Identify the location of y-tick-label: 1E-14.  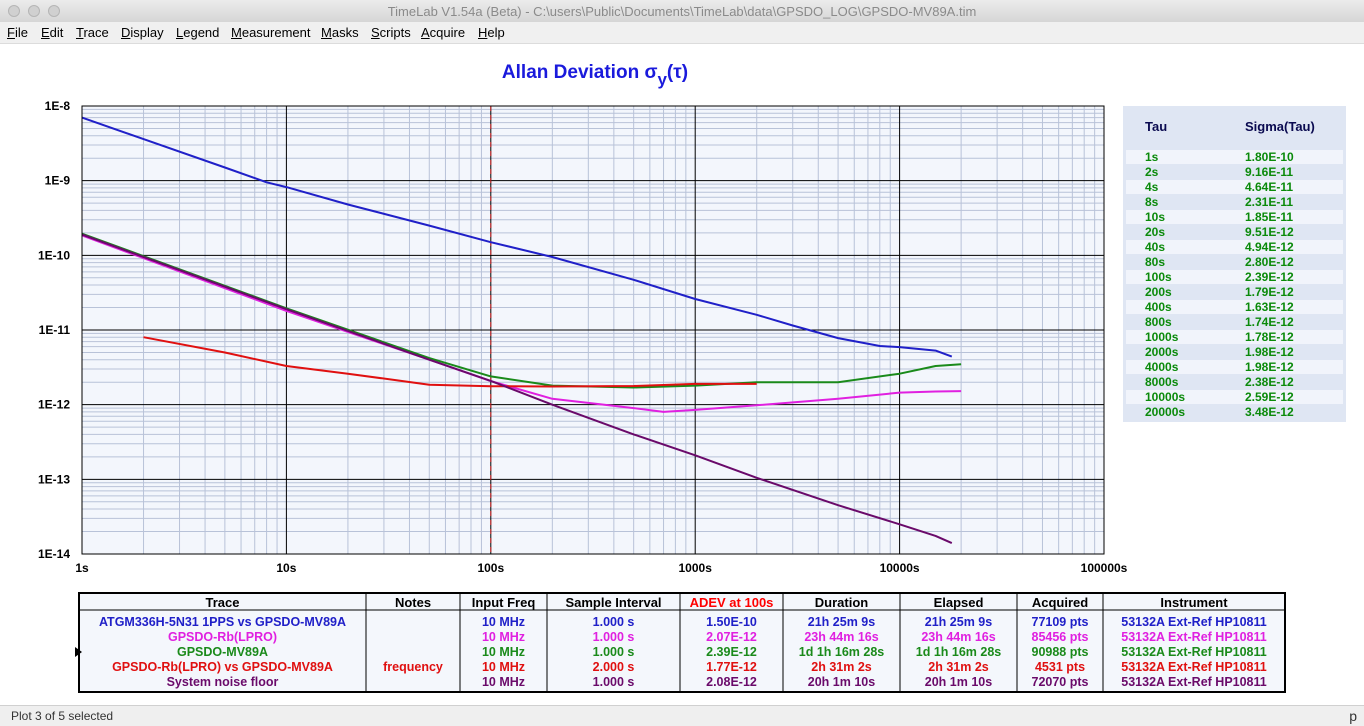
(54, 554).